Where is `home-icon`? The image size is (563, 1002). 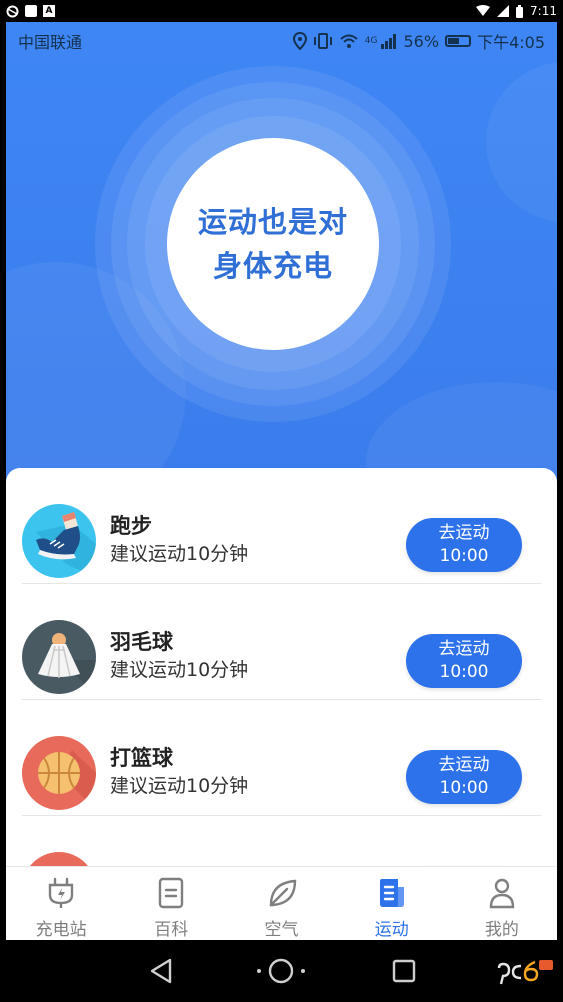 home-icon is located at coordinates (281, 971).